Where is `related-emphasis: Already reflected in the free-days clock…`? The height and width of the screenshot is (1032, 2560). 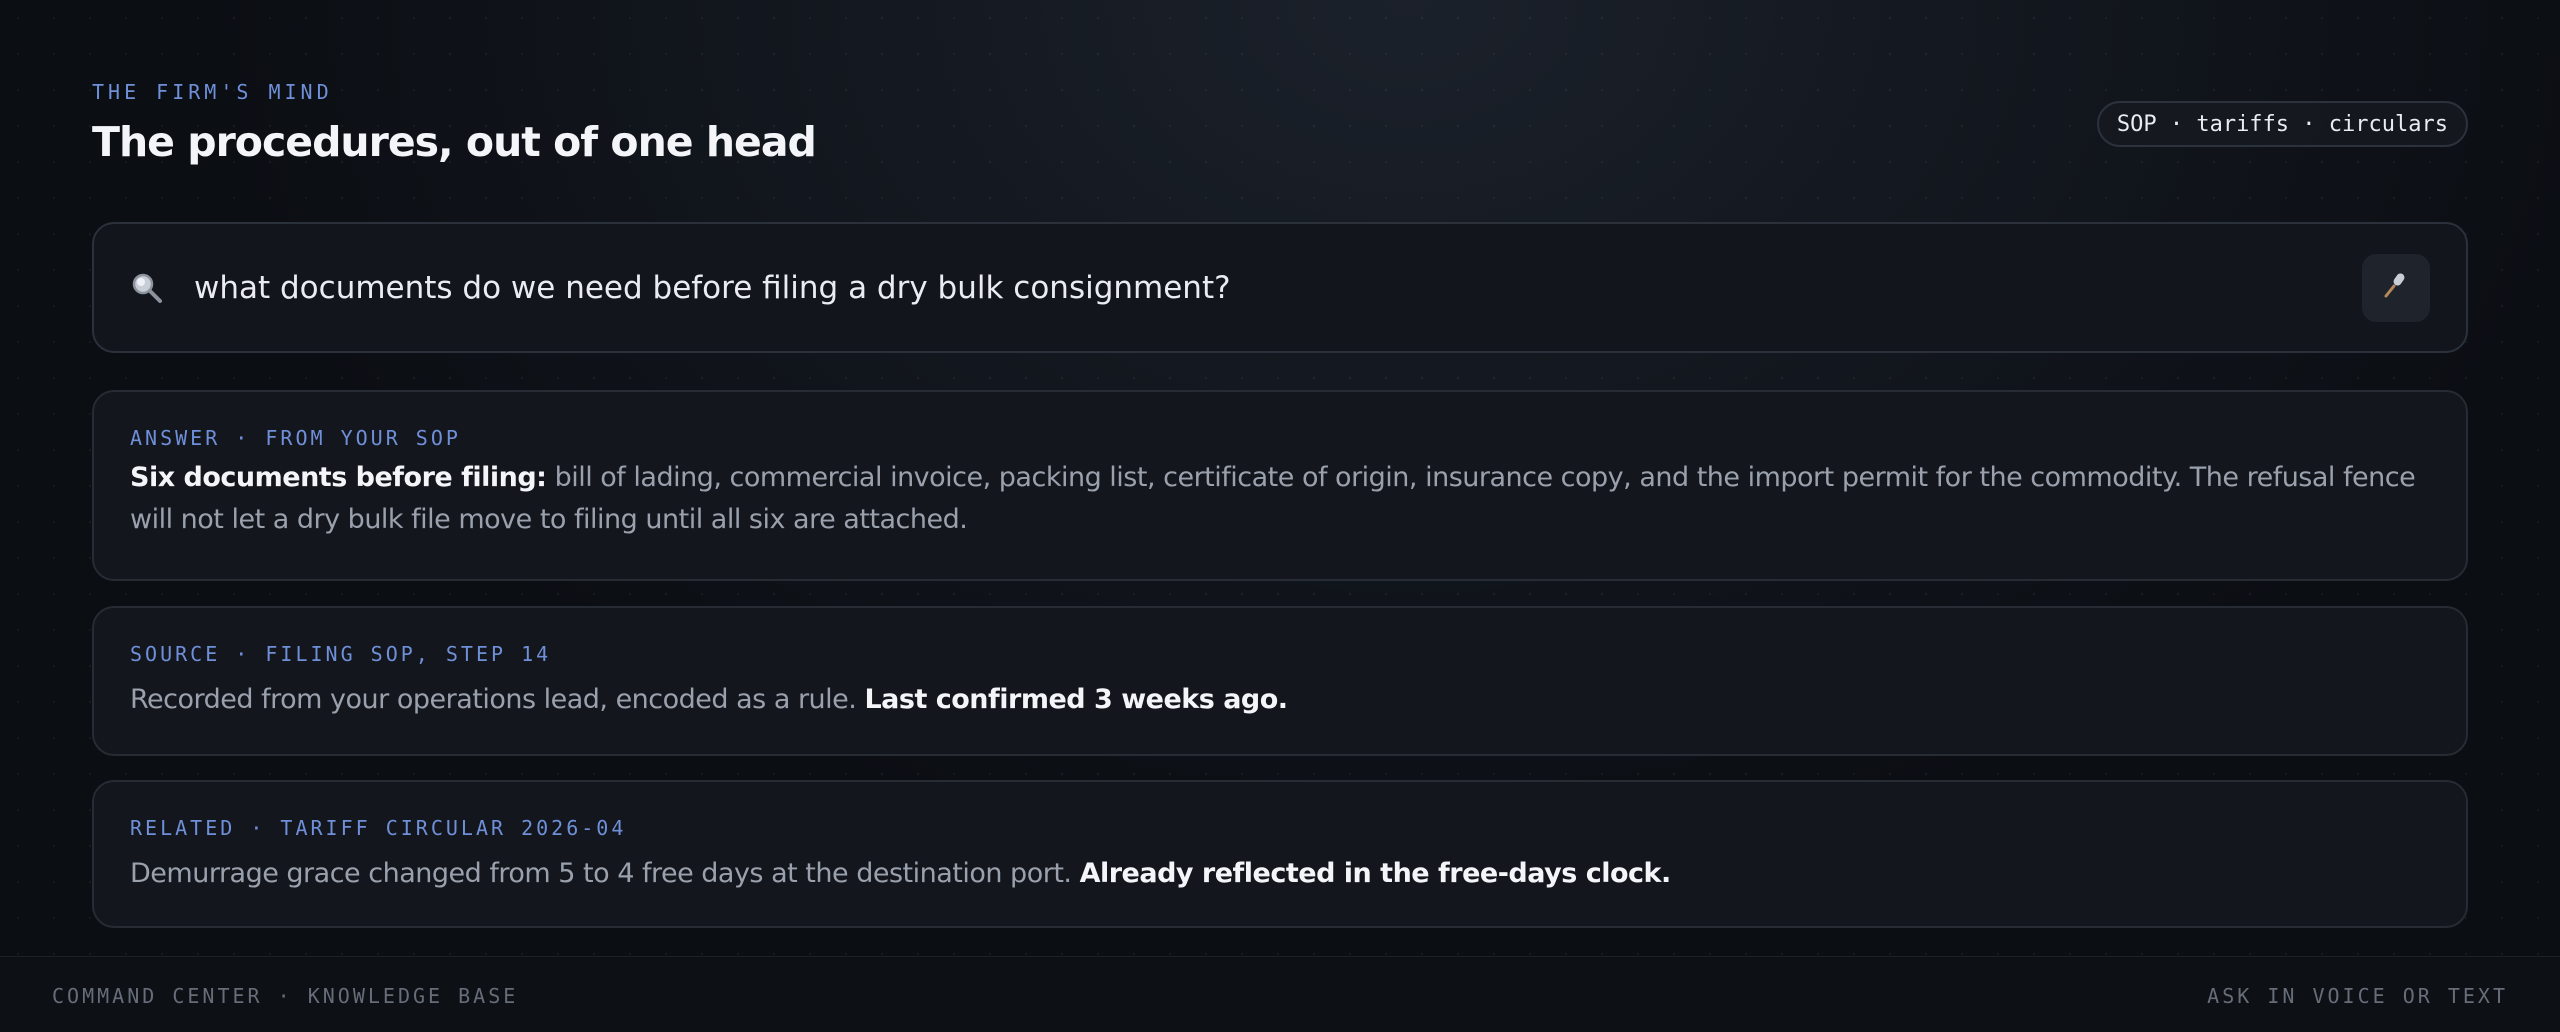 related-emphasis: Already reflected in the free-days clock… is located at coordinates (1375, 873).